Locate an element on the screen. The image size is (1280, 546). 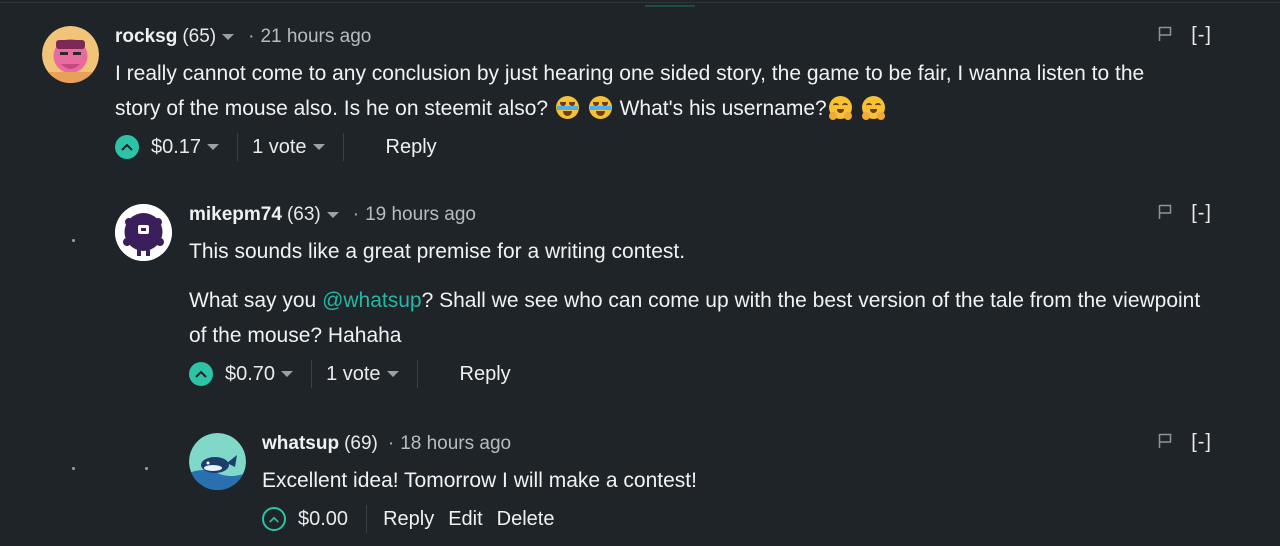
edit-button: Edit is located at coordinates (465, 519).